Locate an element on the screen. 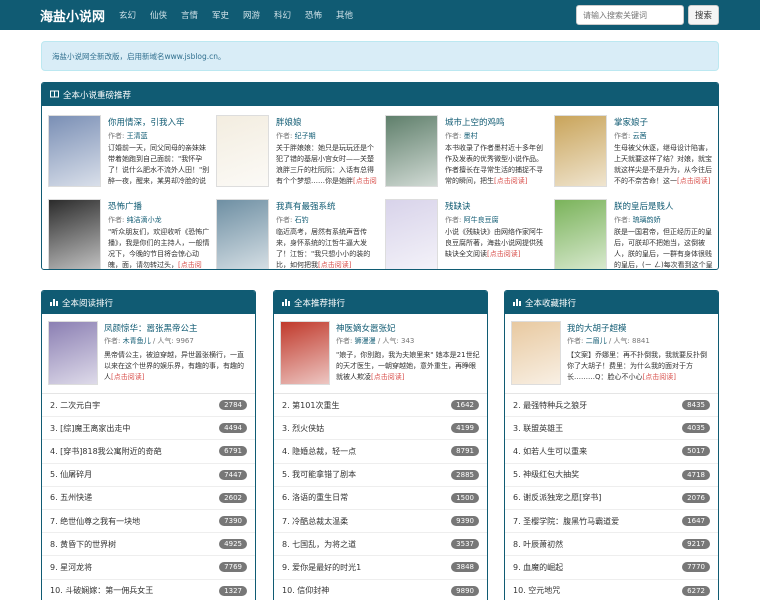 Image resolution: width=760 pixels, height=600 pixels. rank-book-link: 3. 联盟英雄王 is located at coordinates (597, 428).